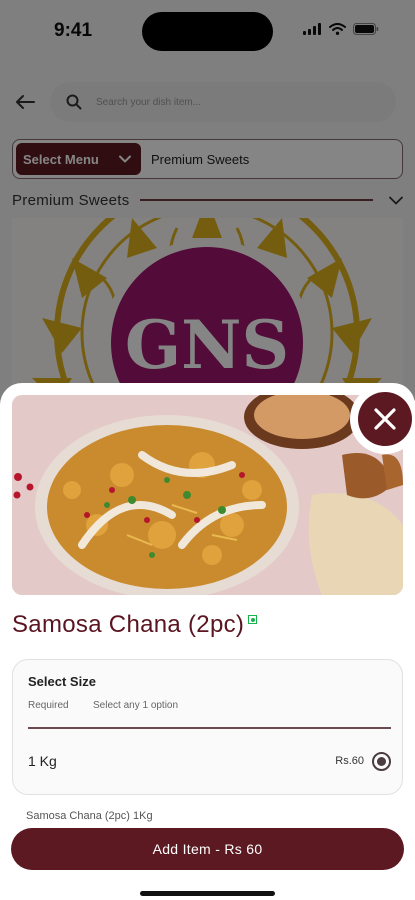  I want to click on select-size-hint: Select any 1 option, so click(136, 705).